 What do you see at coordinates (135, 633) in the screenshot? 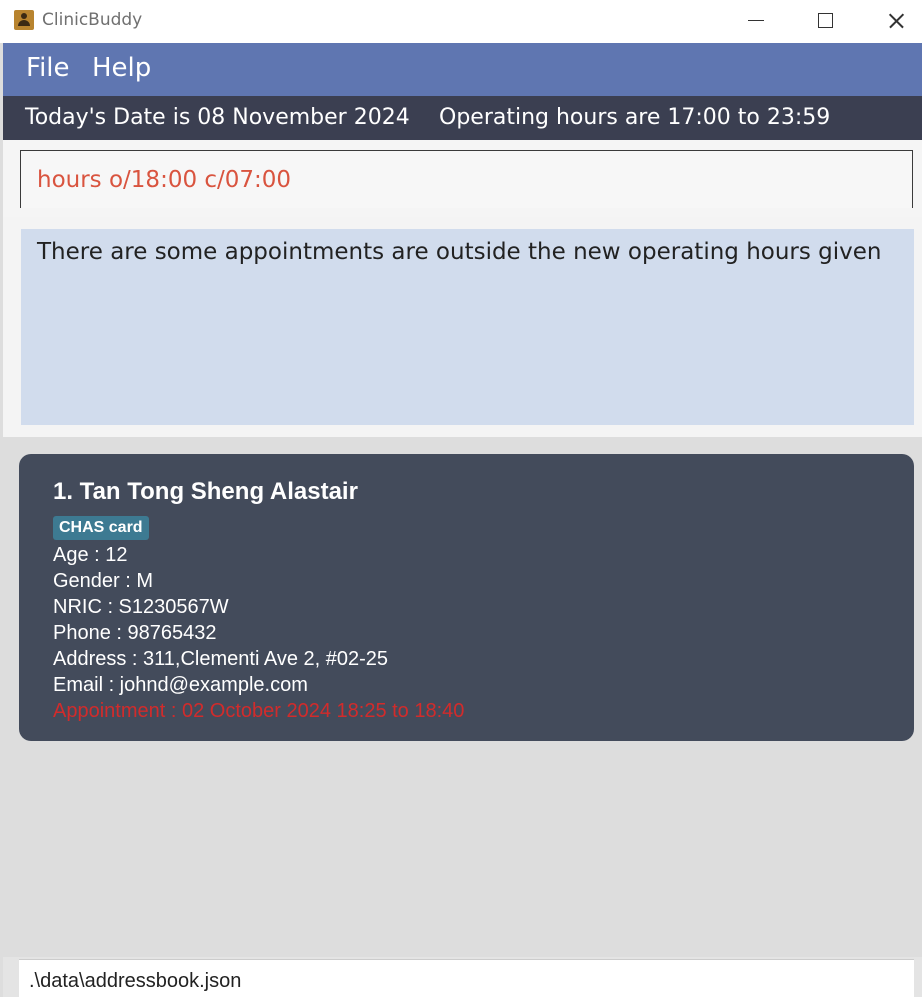
I see `person-phone: Phone : 98765432` at bounding box center [135, 633].